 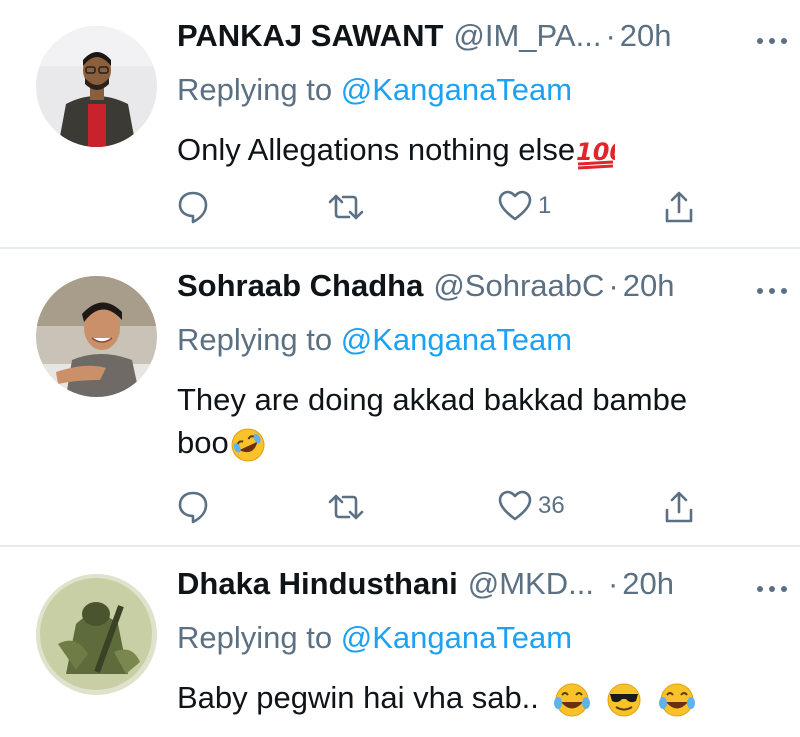 I want to click on rolling-on-floor-laughing-emoji, so click(x=248, y=445).